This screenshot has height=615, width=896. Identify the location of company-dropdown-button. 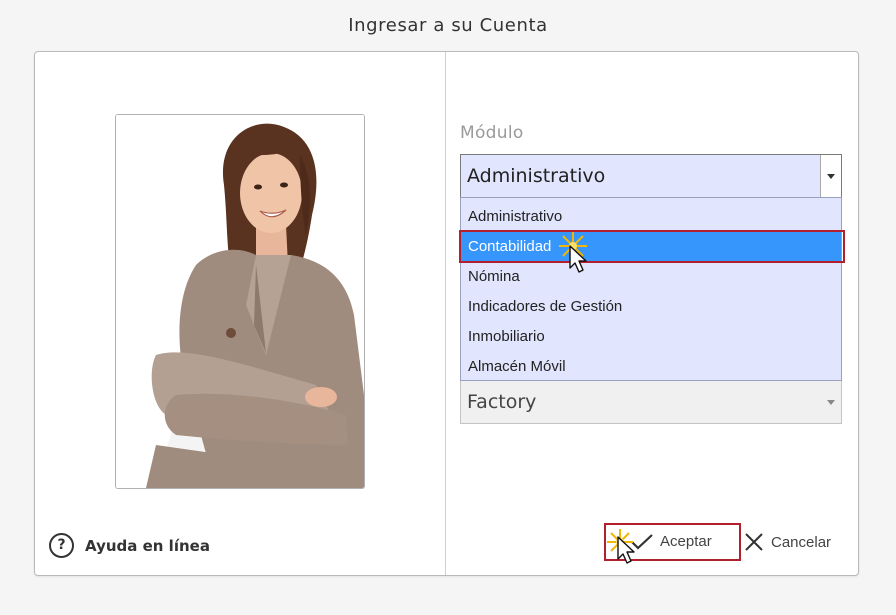
(831, 402).